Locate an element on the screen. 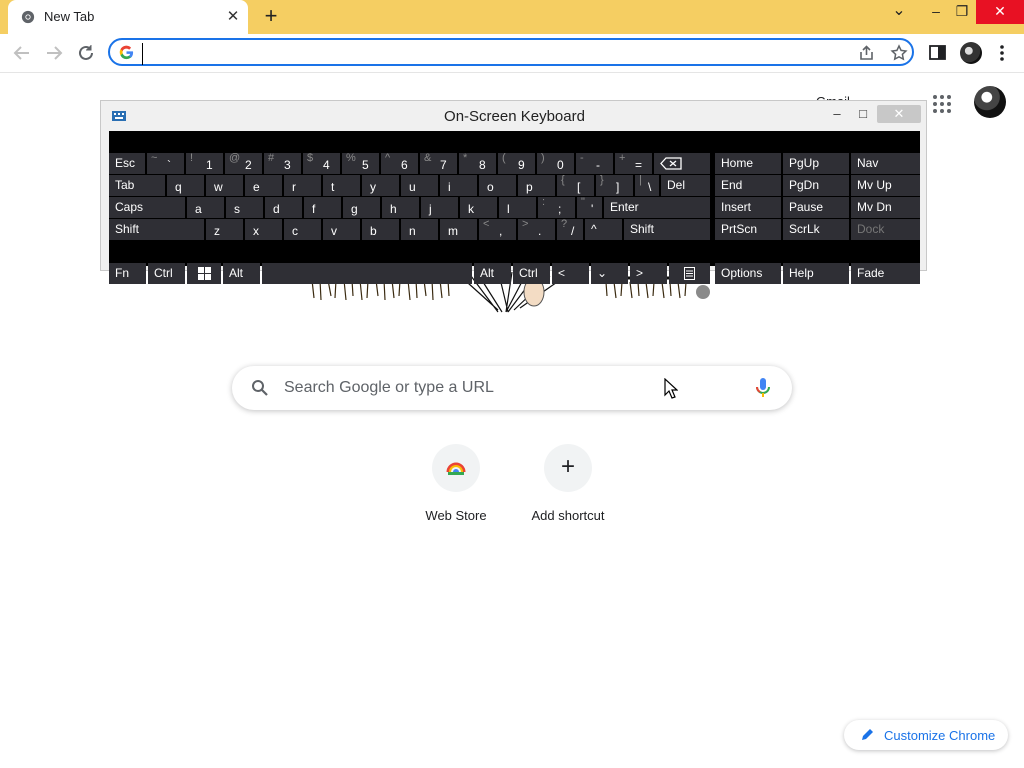  osk-key: Home is located at coordinates (748, 163).